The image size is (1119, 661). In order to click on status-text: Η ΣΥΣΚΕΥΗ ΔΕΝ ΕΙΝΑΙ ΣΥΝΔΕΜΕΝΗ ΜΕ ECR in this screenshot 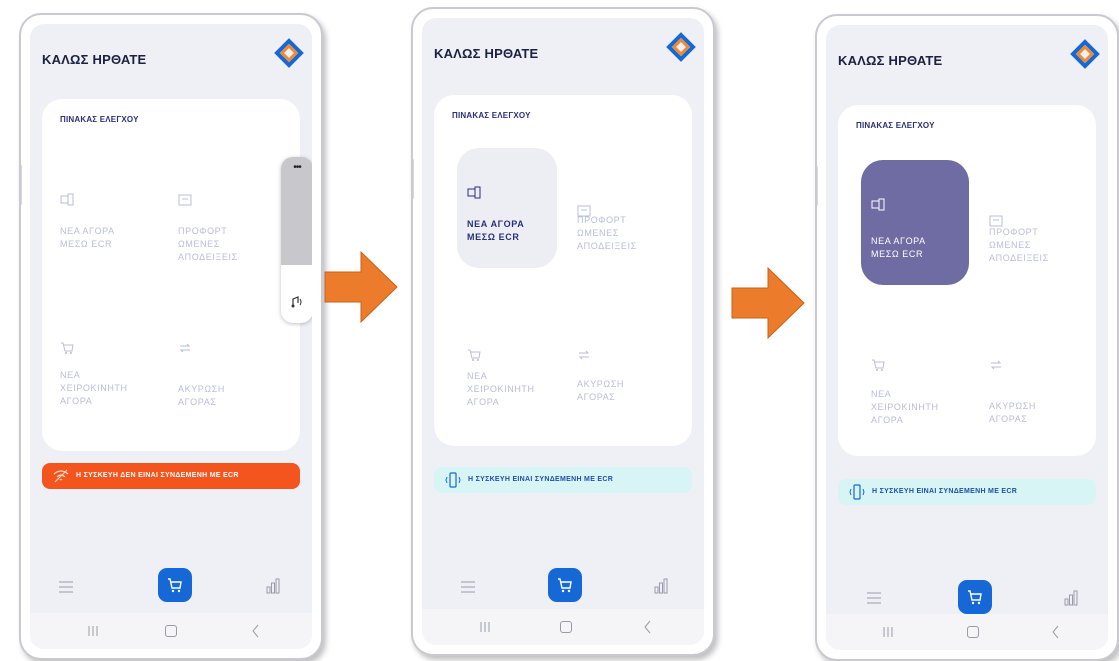, I will do `click(157, 475)`.